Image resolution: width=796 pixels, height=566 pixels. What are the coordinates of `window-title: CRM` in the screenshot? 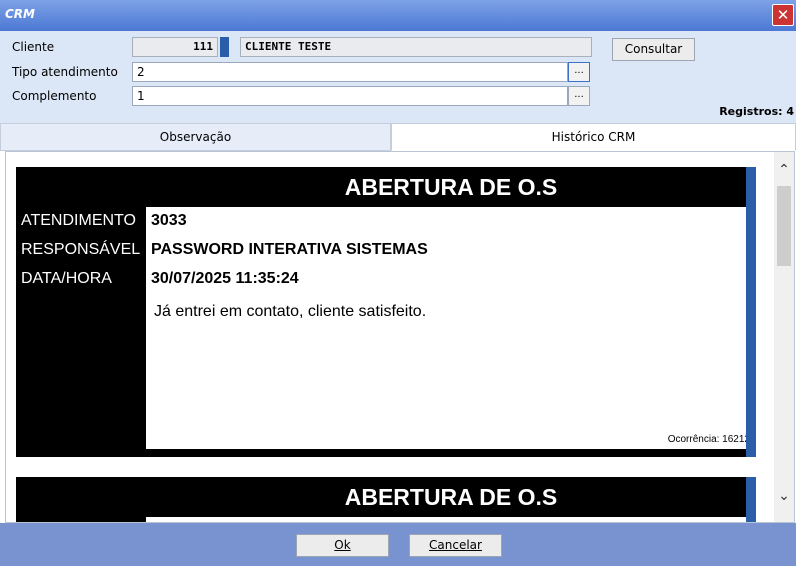 It's located at (20, 14).